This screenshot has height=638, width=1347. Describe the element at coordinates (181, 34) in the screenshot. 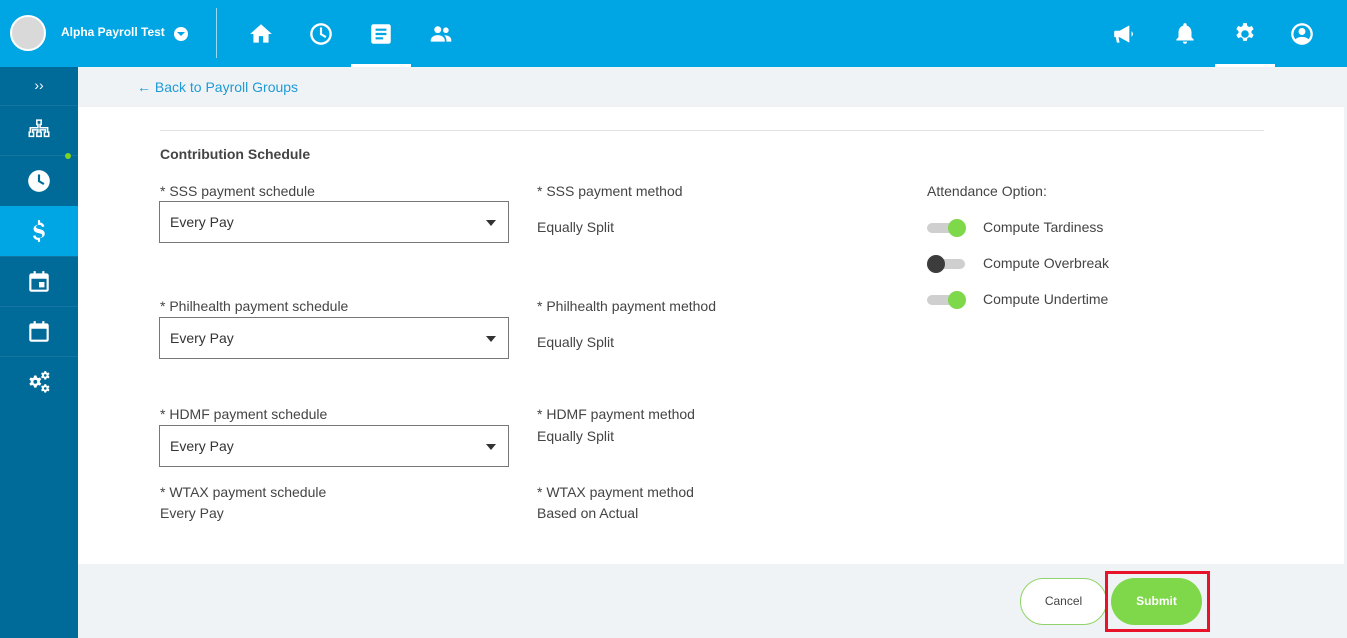

I see `company-dropdown-icon` at that location.